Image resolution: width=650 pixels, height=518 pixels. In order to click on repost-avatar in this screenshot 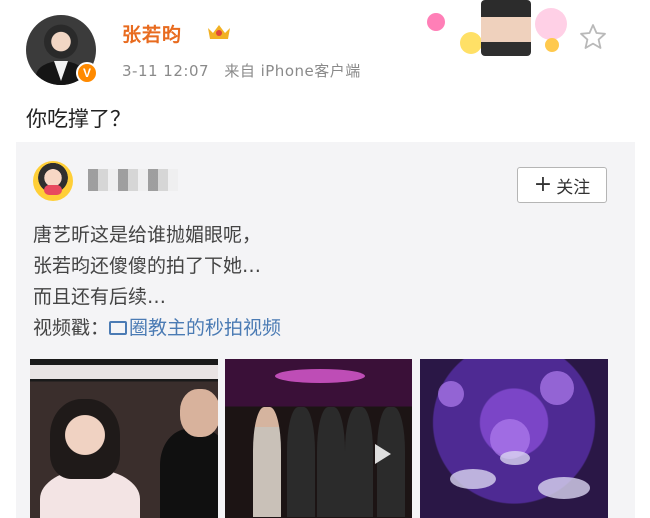, I will do `click(53, 181)`.